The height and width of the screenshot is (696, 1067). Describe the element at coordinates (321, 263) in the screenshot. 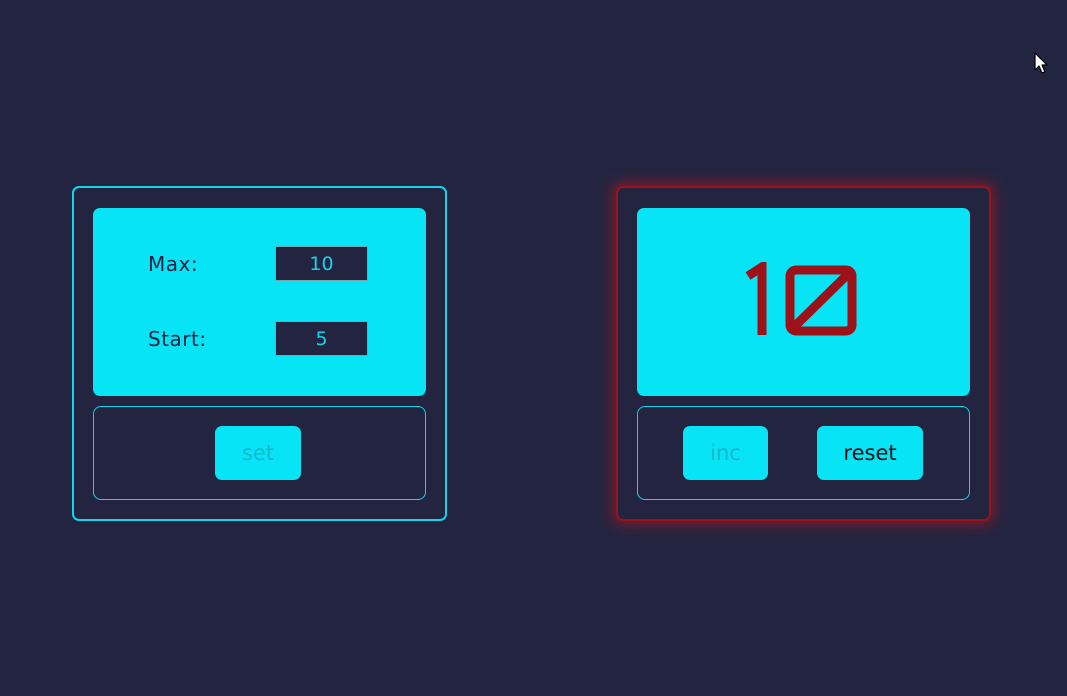

I see `max-value-input` at that location.